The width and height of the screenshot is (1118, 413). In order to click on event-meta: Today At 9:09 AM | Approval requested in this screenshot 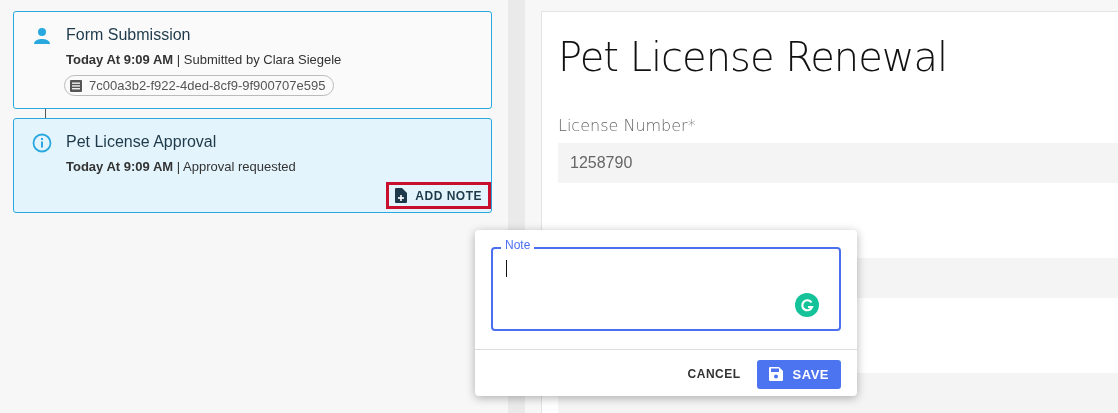, I will do `click(181, 166)`.